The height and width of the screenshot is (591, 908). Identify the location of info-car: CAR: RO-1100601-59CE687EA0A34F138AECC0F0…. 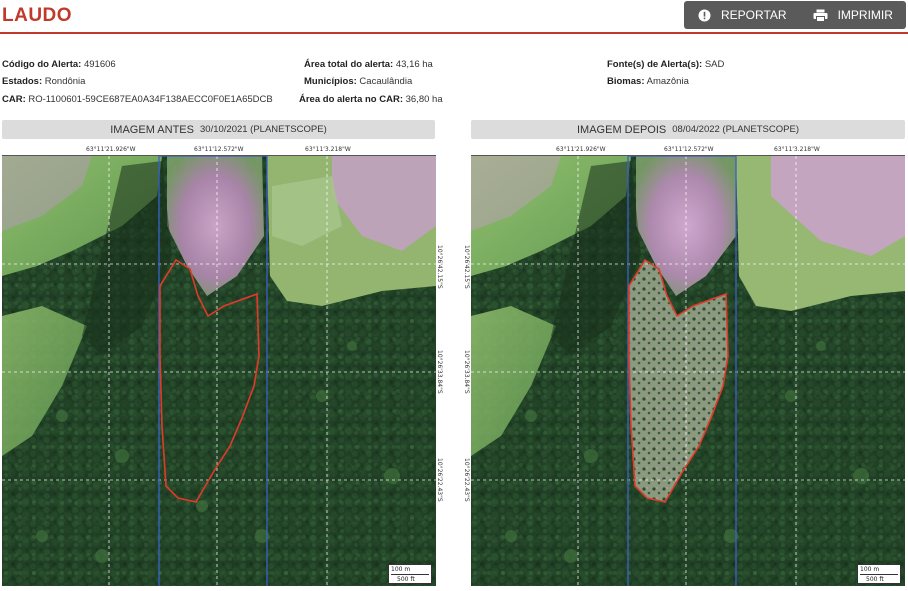
(137, 99).